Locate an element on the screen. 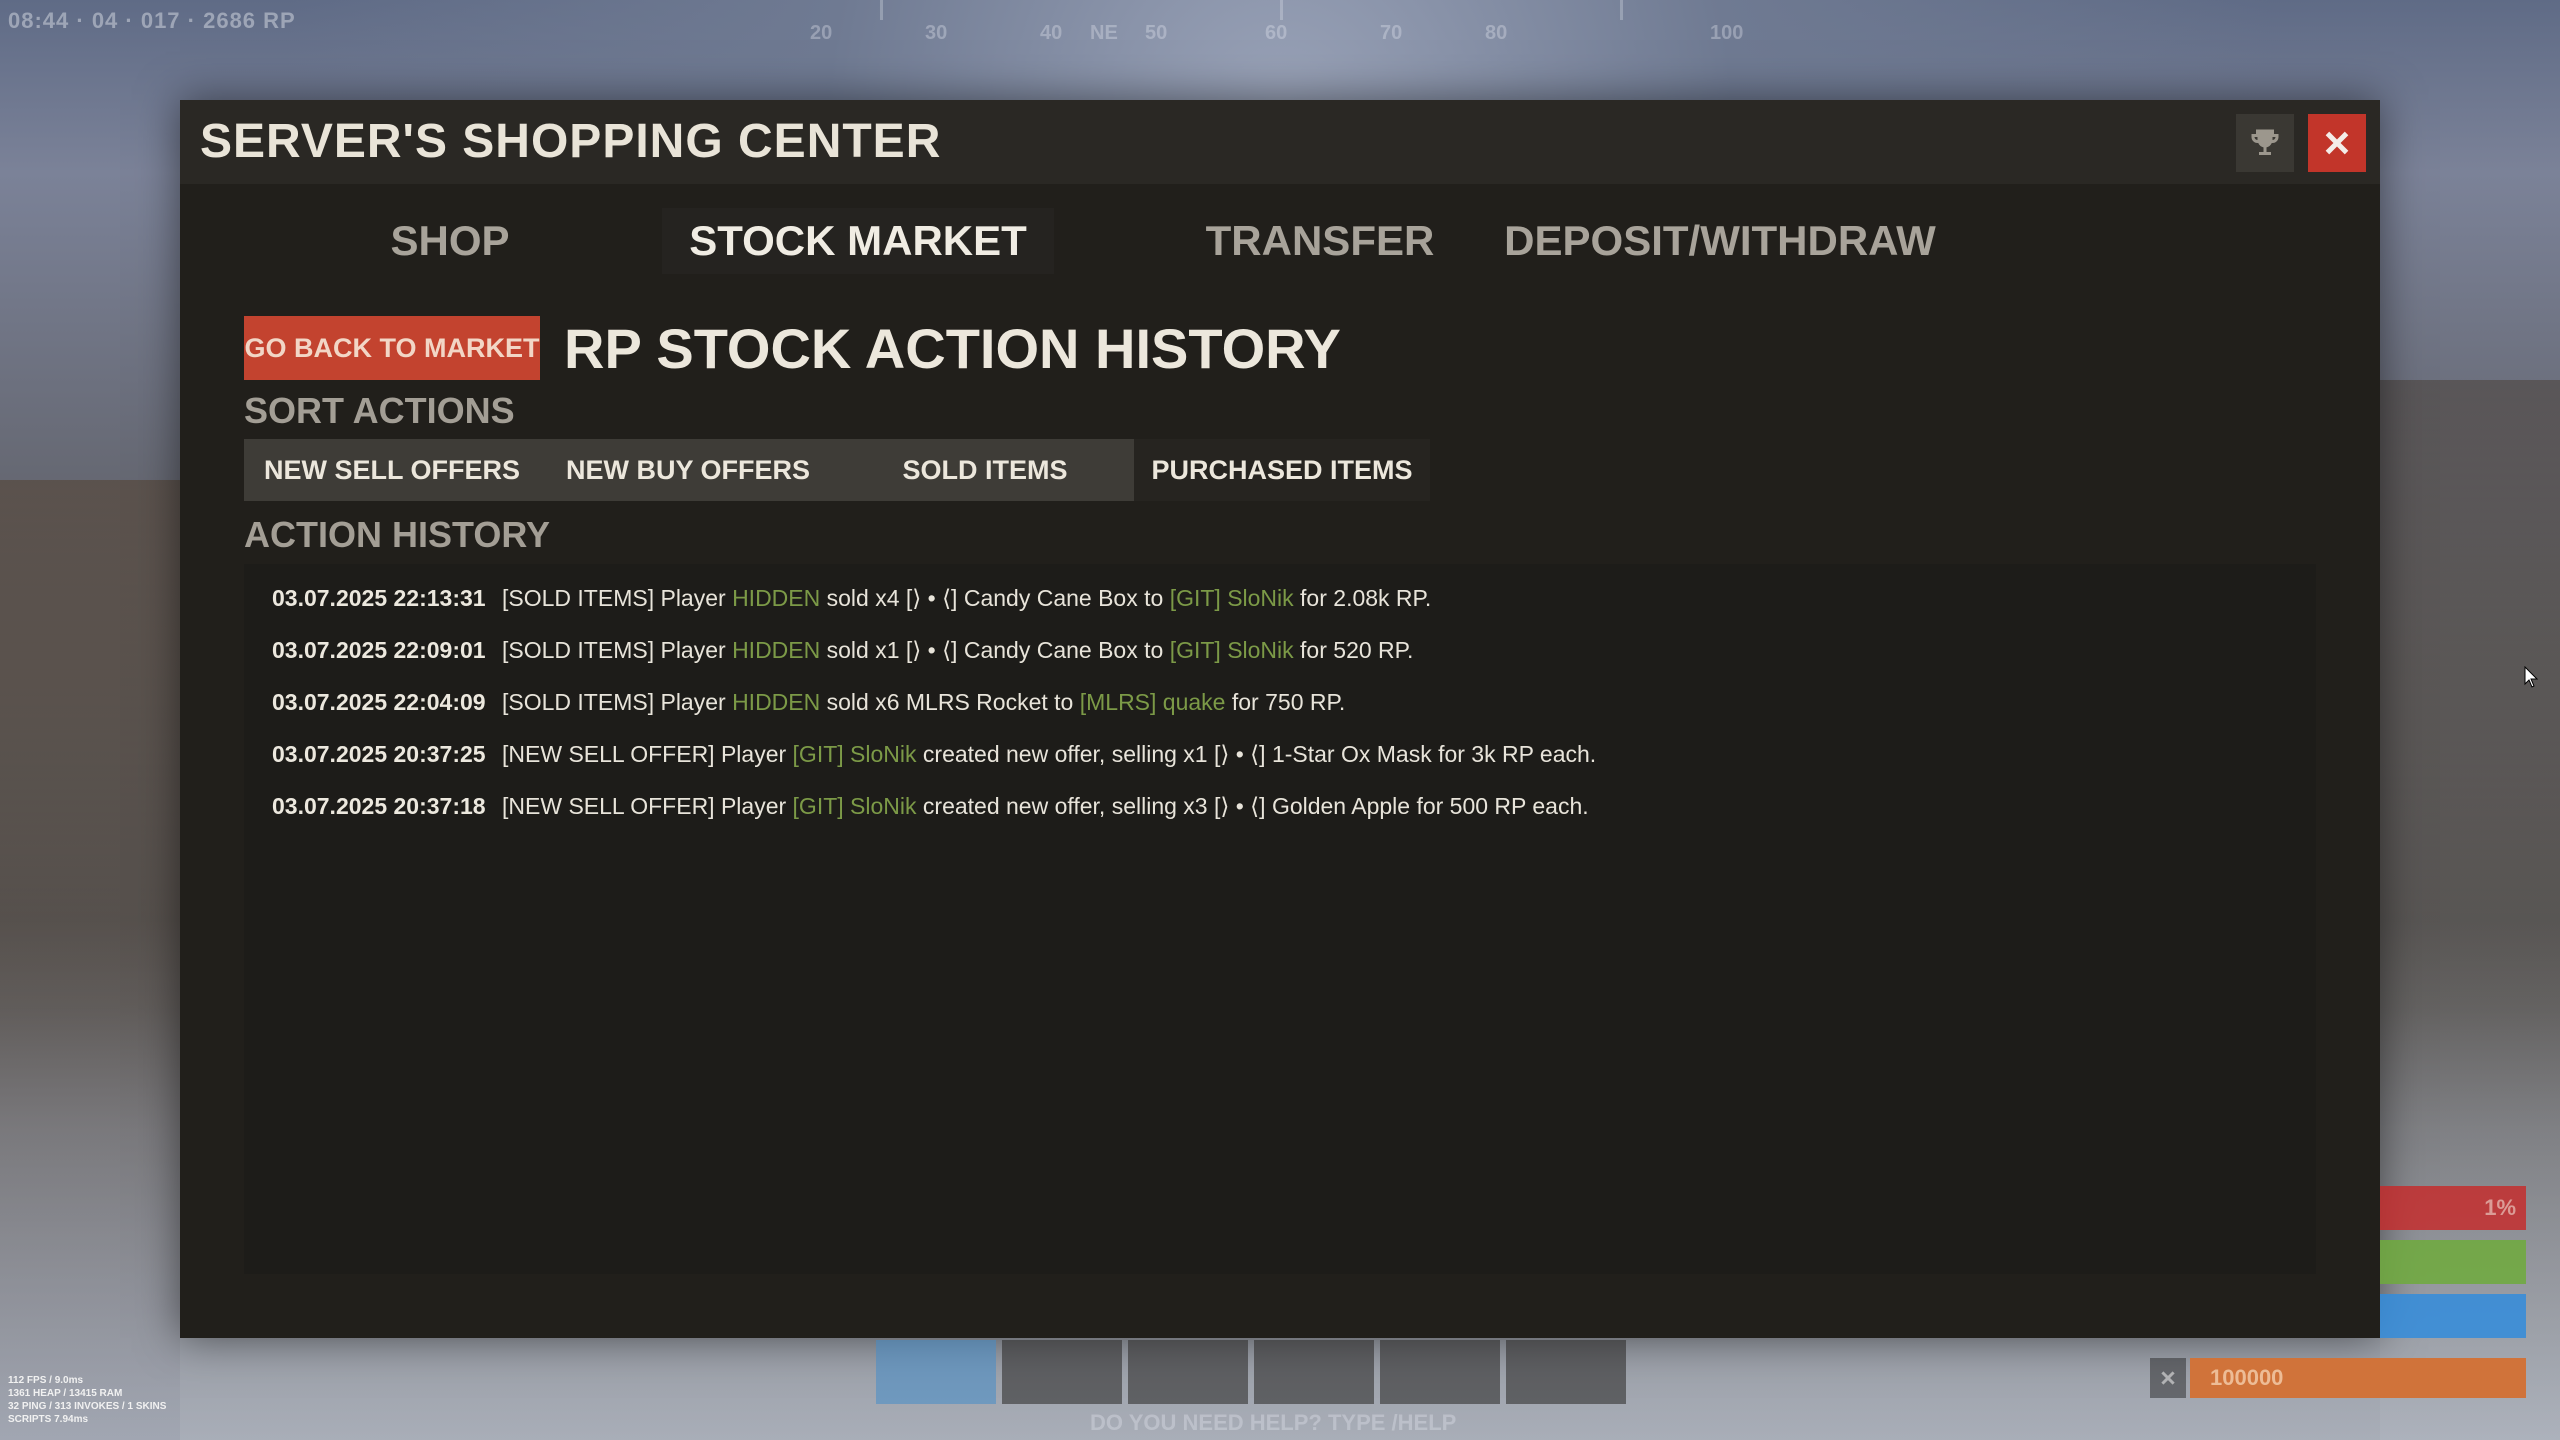 This screenshot has width=2560, height=1440. vitals-panel: 1% is located at coordinates (2453, 1267).